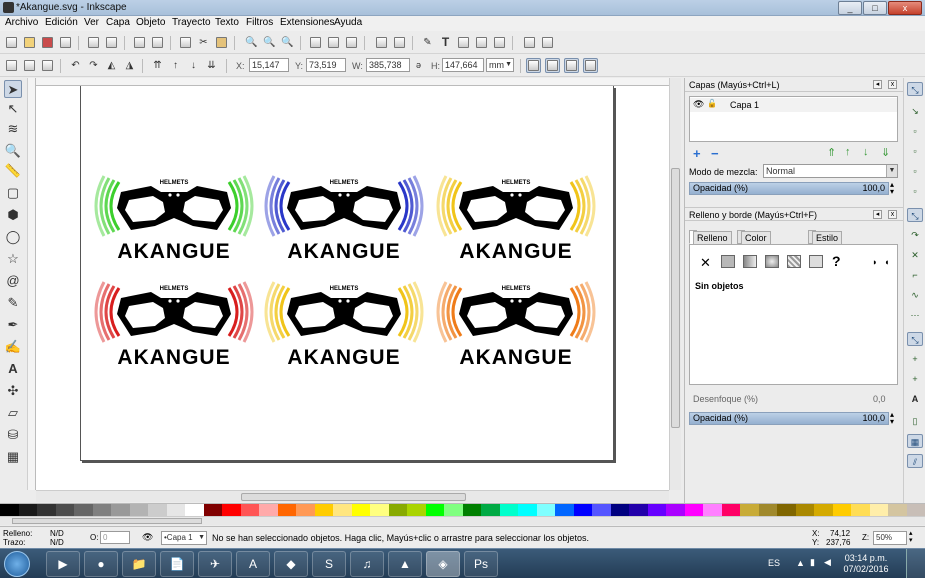 This screenshot has height=578, width=925. What do you see at coordinates (754, 249) in the screenshot?
I see `tab-stroke-paint: Color de trazo` at bounding box center [754, 249].